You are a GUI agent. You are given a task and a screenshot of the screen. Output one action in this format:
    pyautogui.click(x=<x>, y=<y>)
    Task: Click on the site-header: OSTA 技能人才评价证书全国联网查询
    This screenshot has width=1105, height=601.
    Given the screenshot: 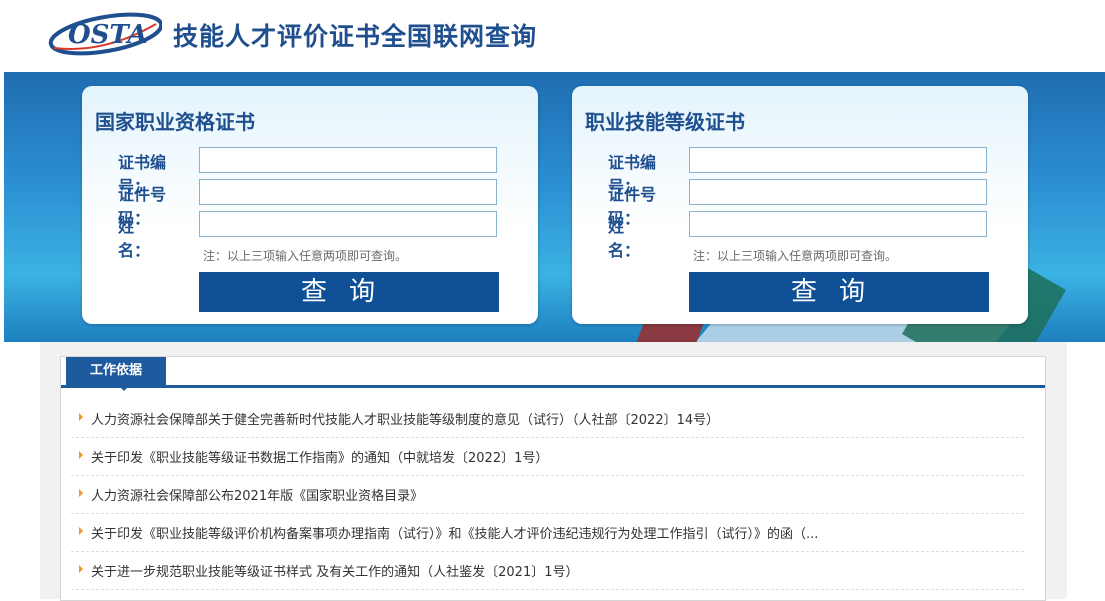 What is the action you would take?
    pyautogui.click(x=552, y=36)
    